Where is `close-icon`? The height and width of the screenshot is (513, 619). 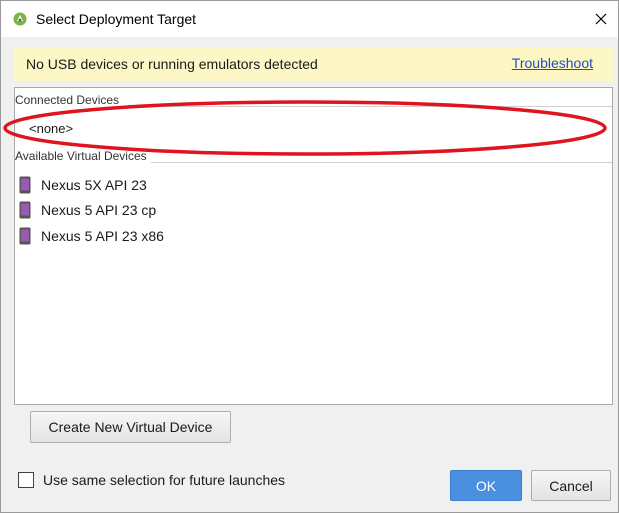
close-icon is located at coordinates (601, 19).